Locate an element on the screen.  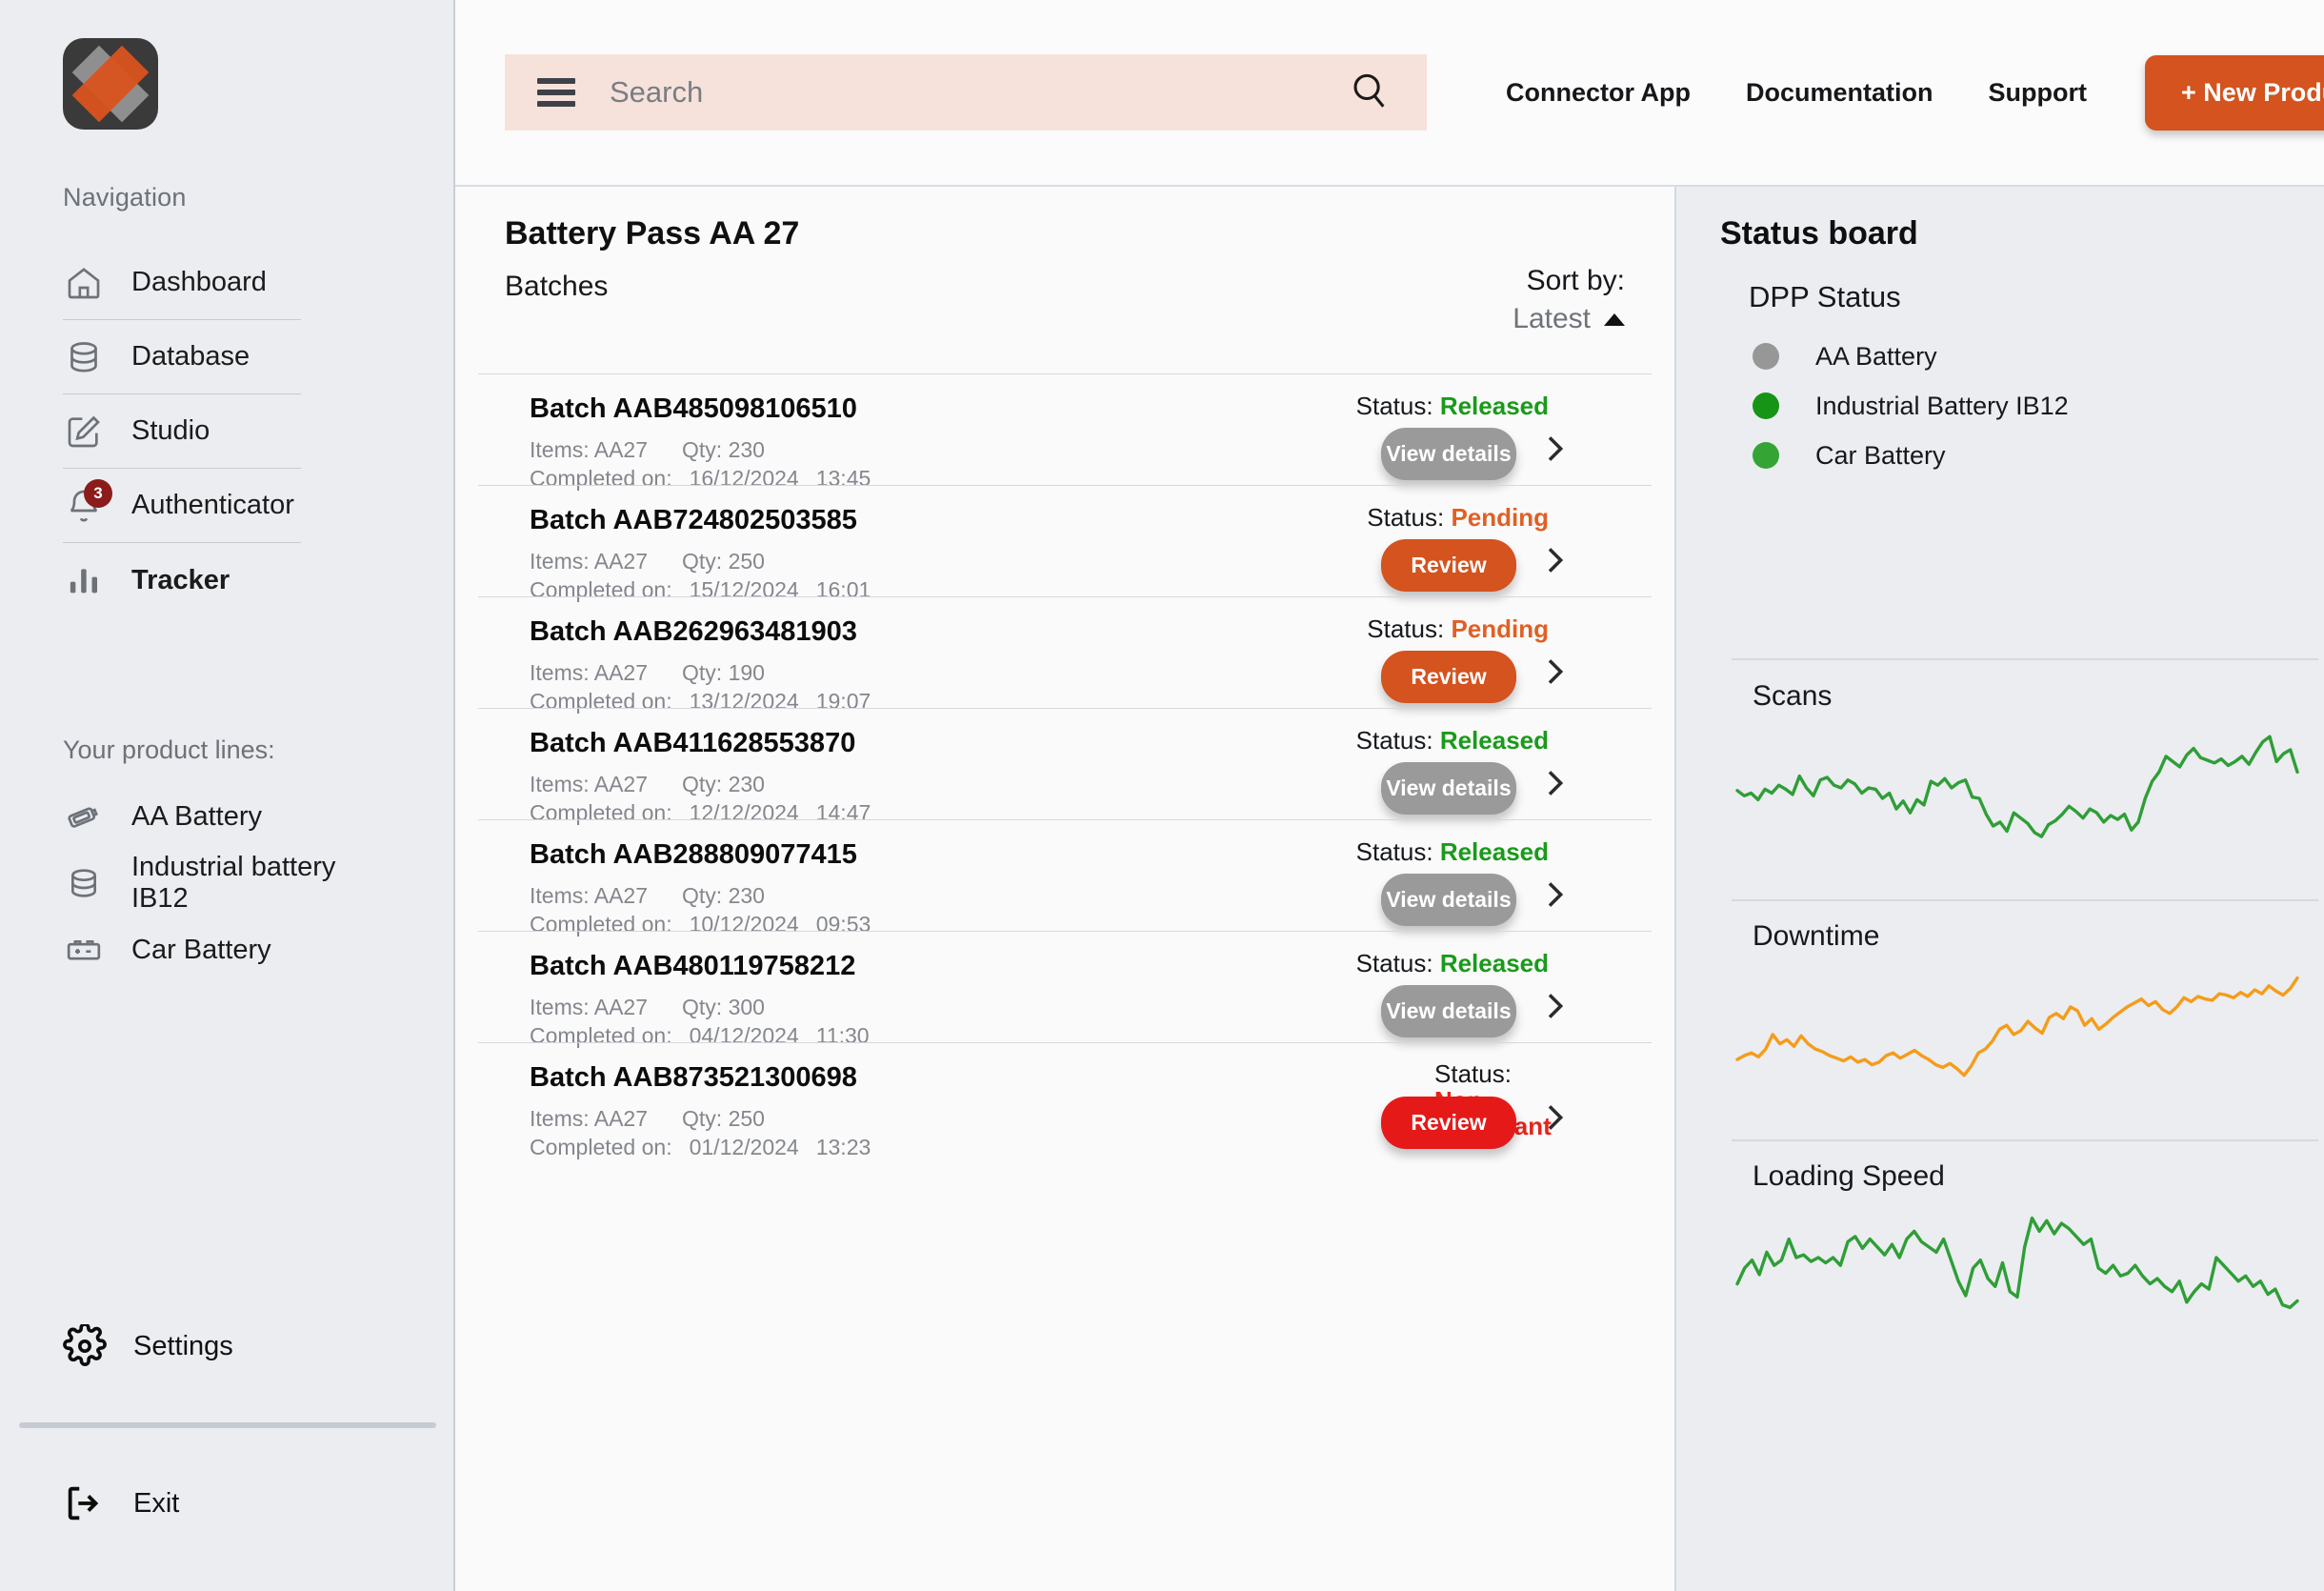
search-bar: Search is located at coordinates (966, 92).